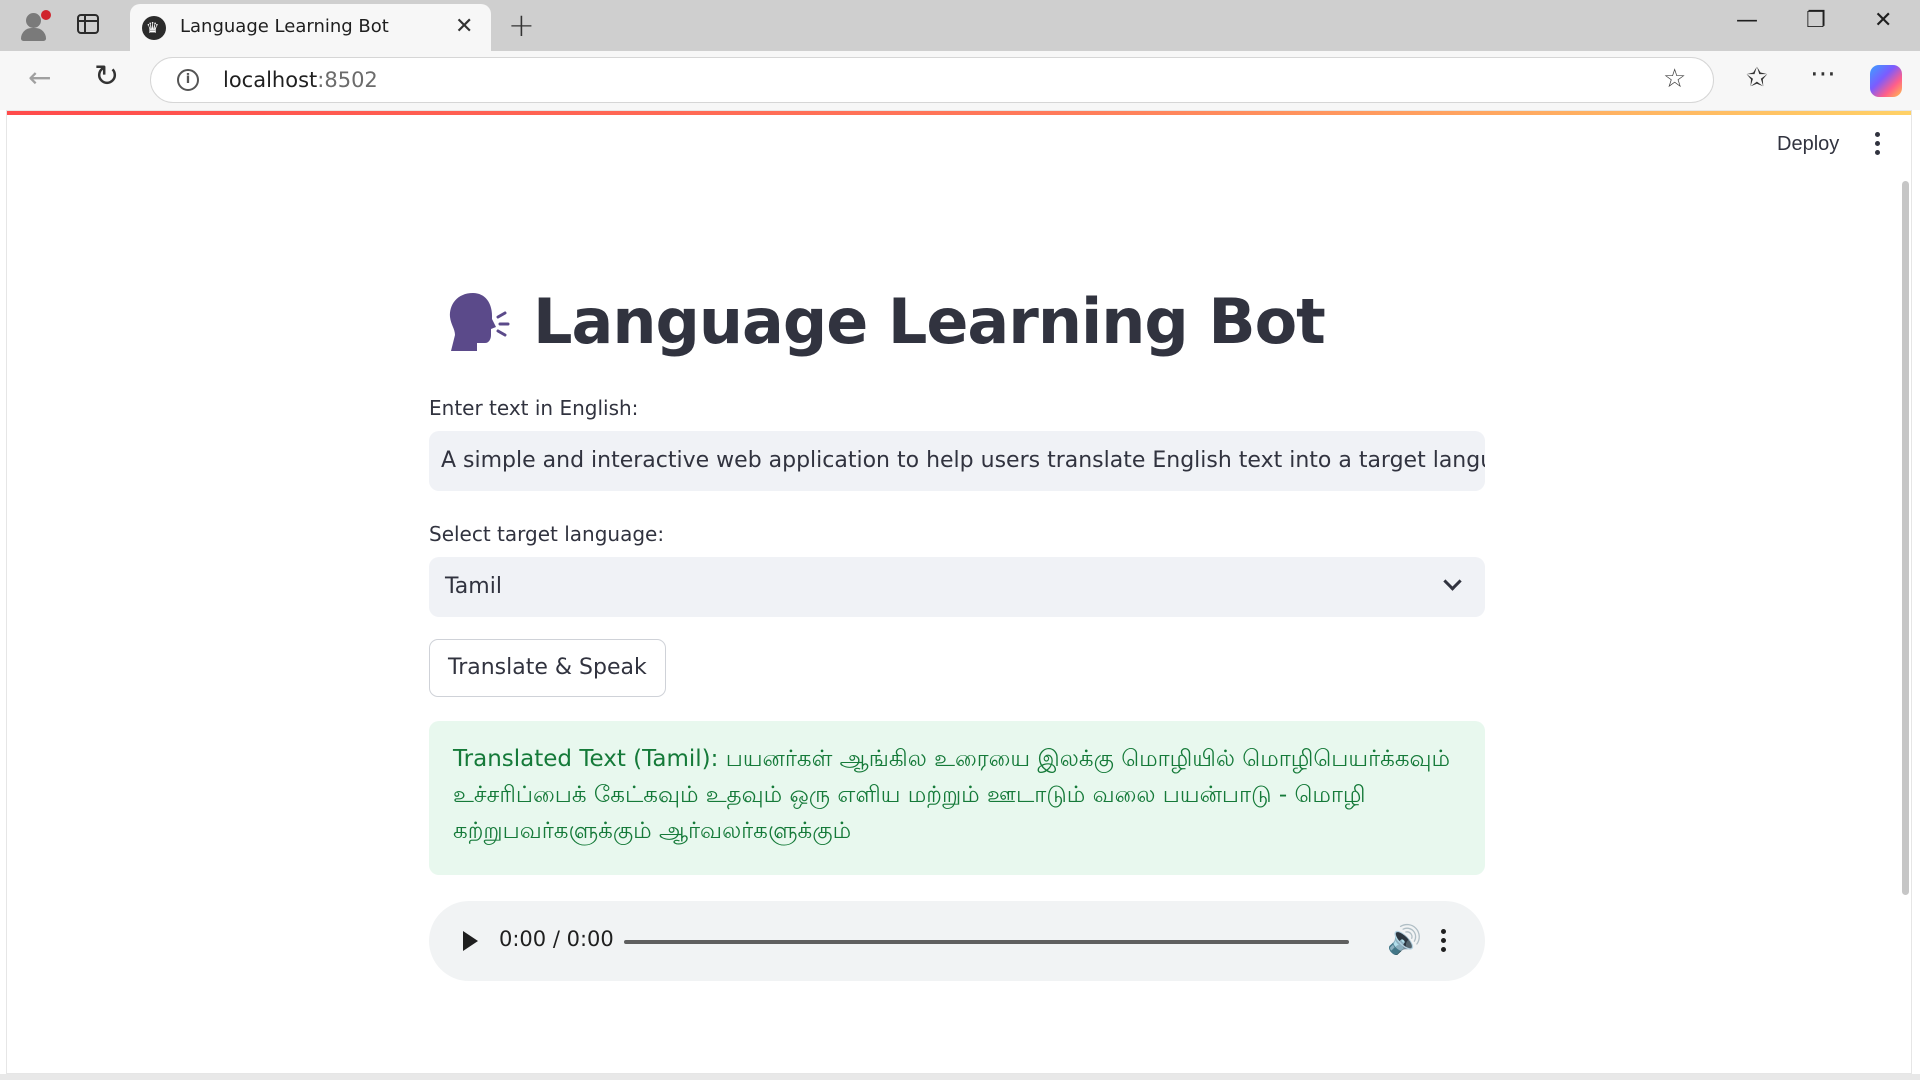 This screenshot has width=1920, height=1080. Describe the element at coordinates (986, 942) in the screenshot. I see `audio-seek-bar` at that location.